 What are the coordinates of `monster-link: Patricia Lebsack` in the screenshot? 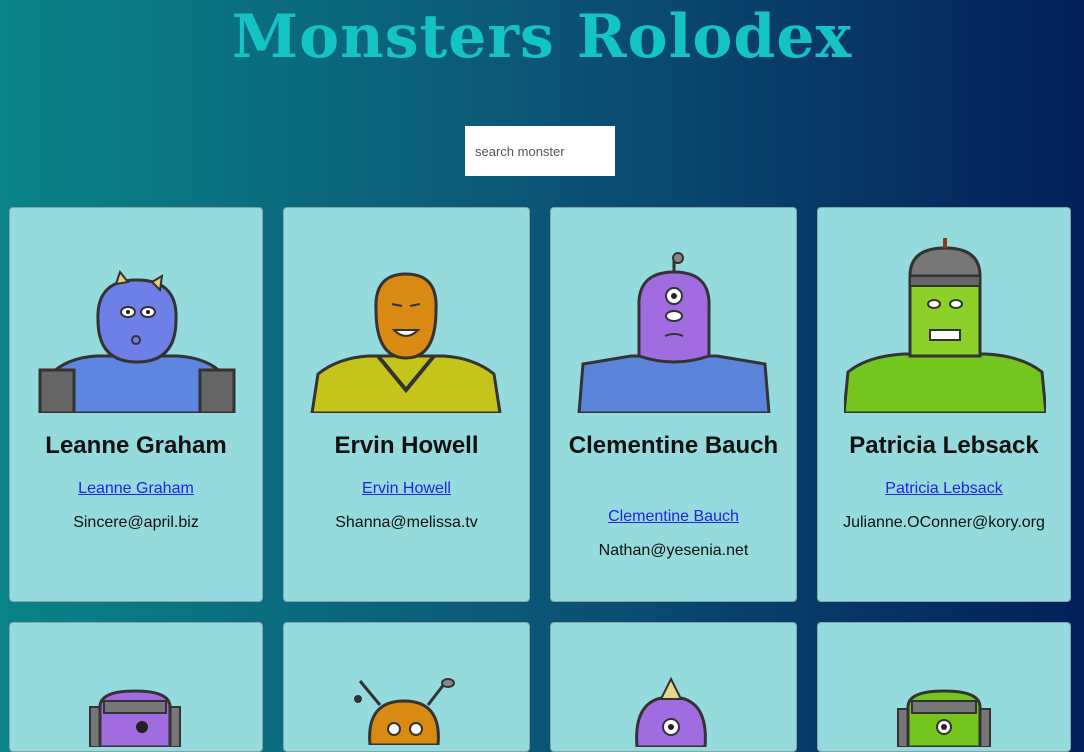 It's located at (944, 489).